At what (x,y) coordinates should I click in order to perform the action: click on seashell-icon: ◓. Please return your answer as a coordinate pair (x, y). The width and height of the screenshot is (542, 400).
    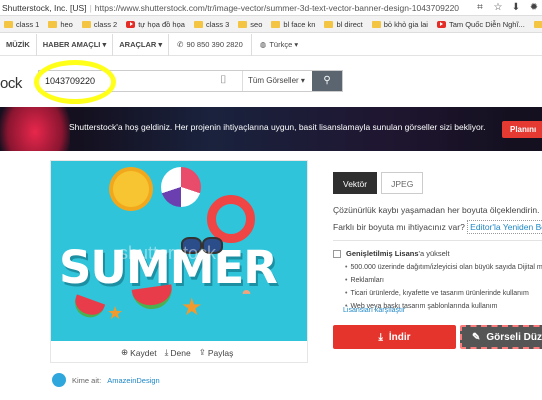
    Looking at the image, I should click on (246, 293).